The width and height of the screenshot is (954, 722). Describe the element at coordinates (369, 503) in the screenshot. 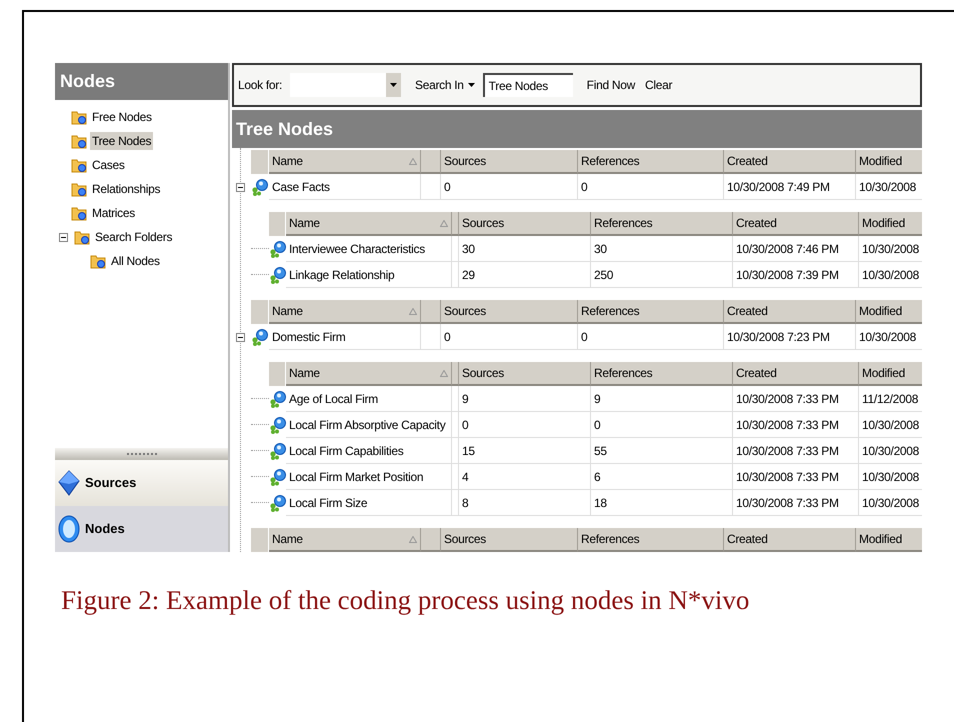

I see `table-cell: Local Firm Size` at that location.